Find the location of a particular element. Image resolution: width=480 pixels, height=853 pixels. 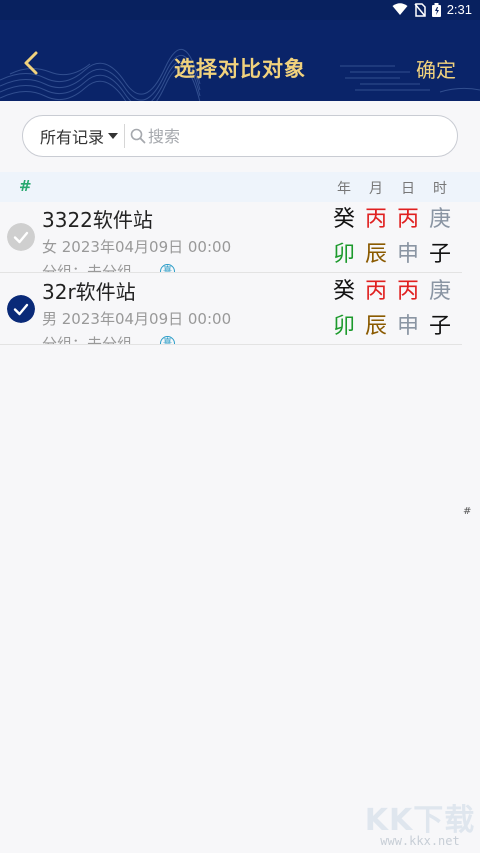

record-birth-info: 女 2023年04月09日 00:00 is located at coordinates (137, 247).